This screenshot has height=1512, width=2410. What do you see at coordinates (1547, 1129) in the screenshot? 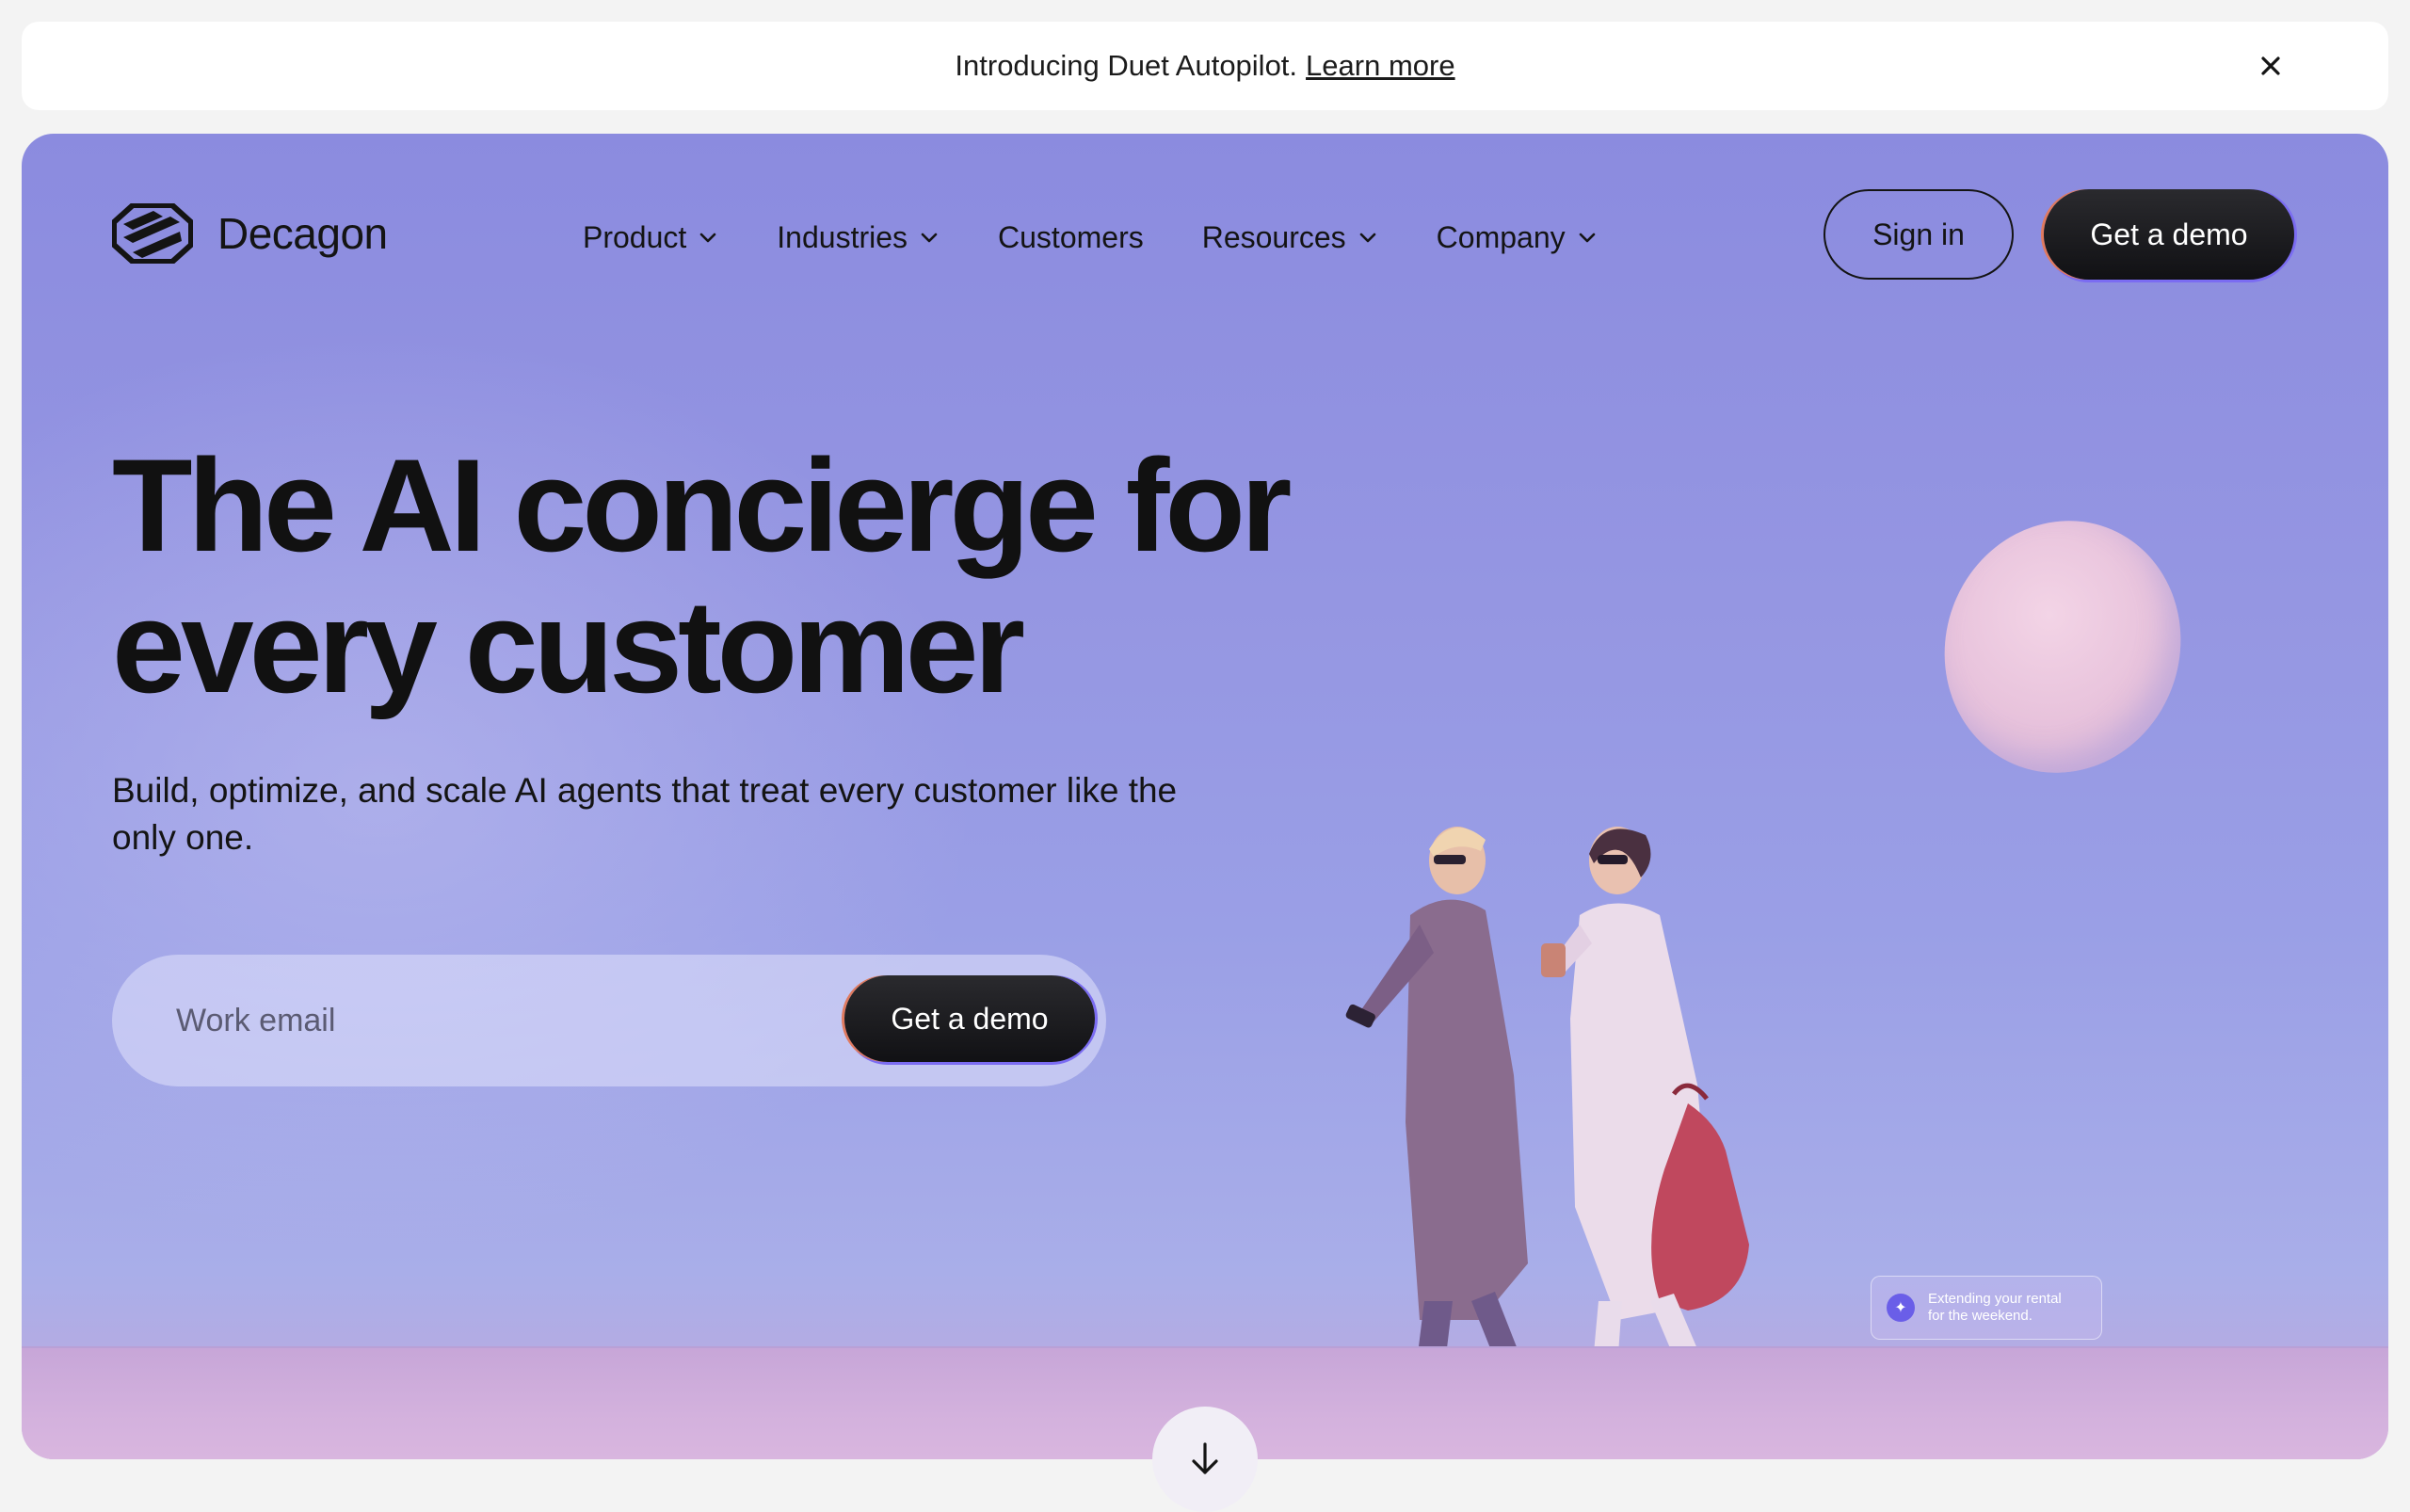
I see `people-walking-illustration` at bounding box center [1547, 1129].